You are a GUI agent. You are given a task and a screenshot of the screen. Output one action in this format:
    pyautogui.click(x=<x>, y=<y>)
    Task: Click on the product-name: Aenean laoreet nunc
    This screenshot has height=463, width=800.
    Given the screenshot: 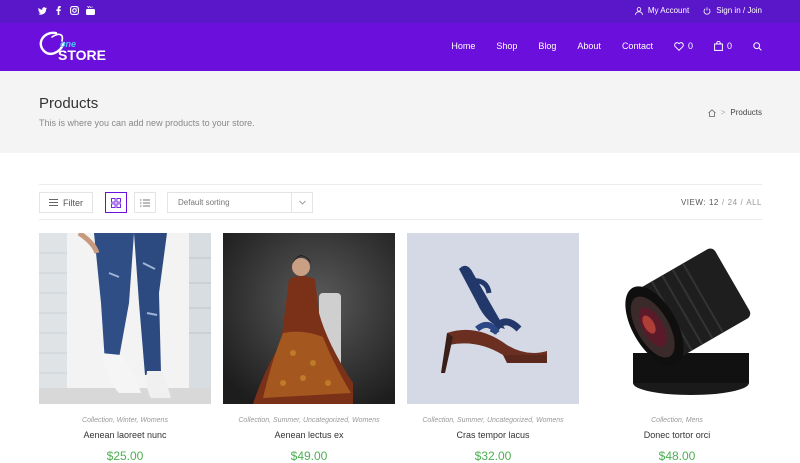 What is the action you would take?
    pyautogui.click(x=125, y=435)
    